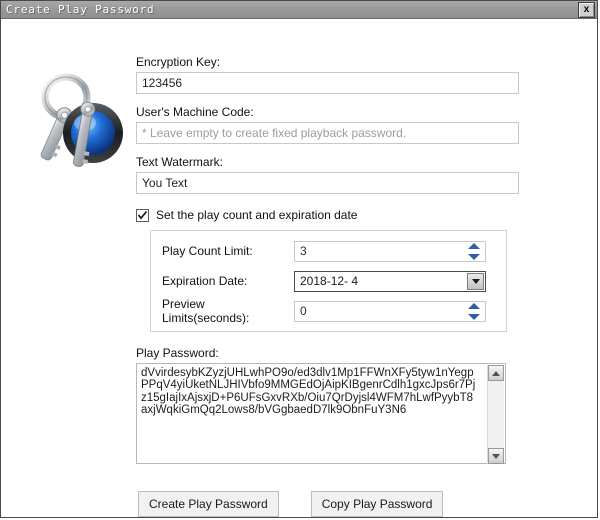  I want to click on play-count-checkbox-label: Set the play count and expiration date, so click(257, 215).